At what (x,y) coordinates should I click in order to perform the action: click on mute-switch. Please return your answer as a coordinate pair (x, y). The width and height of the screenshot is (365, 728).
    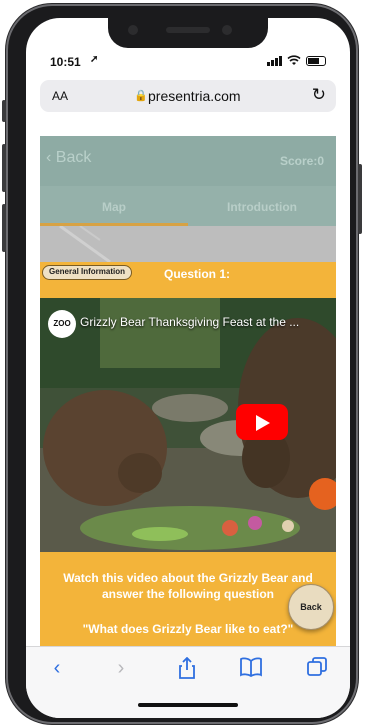
    Looking at the image, I should click on (4, 111).